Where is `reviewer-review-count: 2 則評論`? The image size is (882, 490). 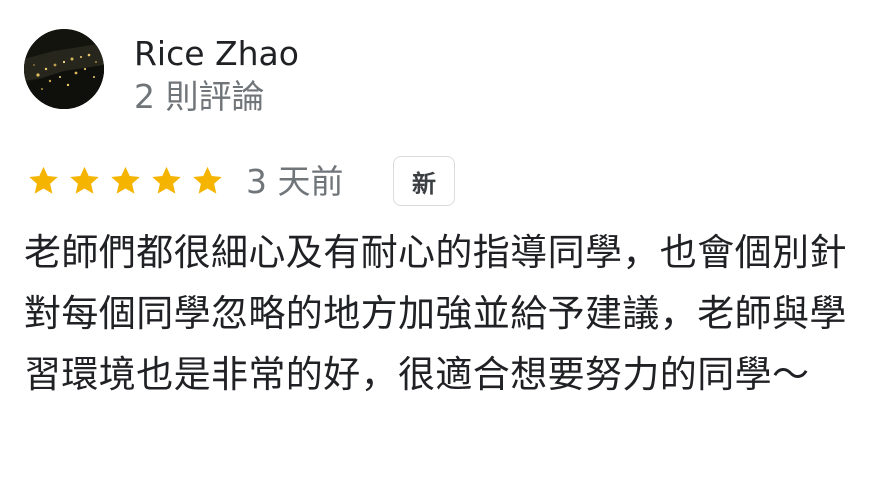 reviewer-review-count: 2 則評論 is located at coordinates (199, 96).